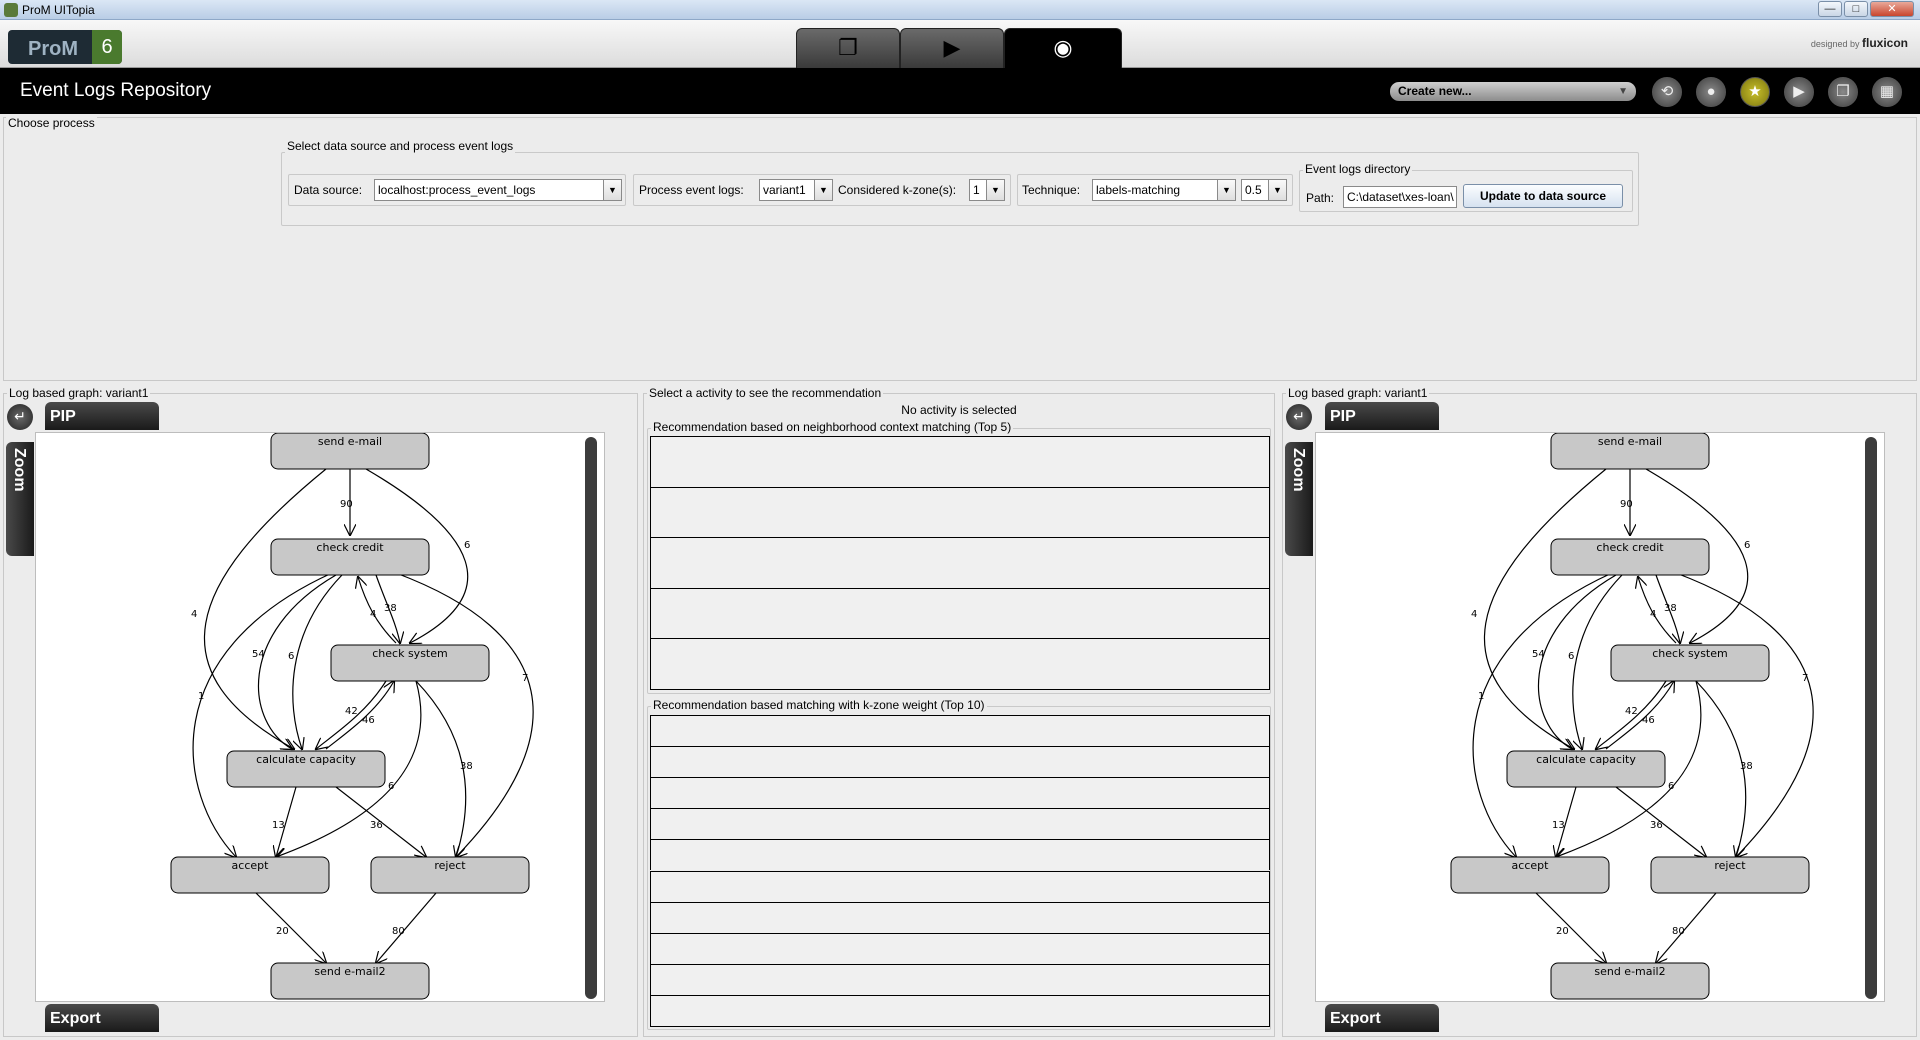 The width and height of the screenshot is (1920, 1040). I want to click on update-to-data-source-button: Update to data source, so click(1543, 196).